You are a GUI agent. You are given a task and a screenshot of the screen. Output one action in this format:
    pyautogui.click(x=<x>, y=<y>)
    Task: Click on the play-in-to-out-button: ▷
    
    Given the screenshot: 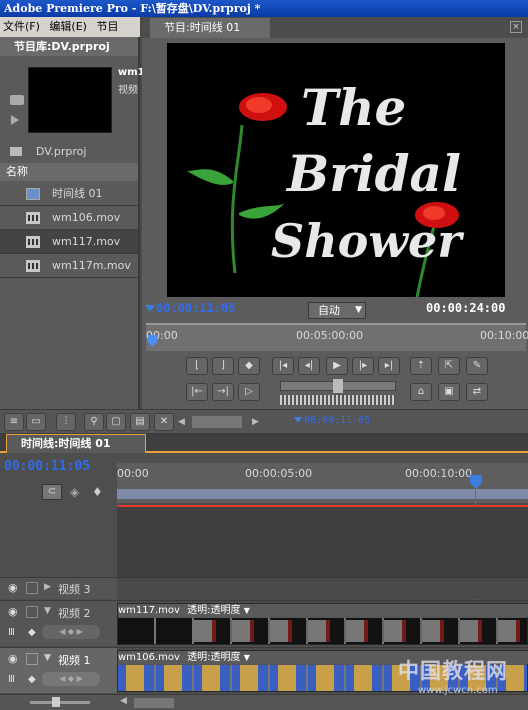 What is the action you would take?
    pyautogui.click(x=249, y=392)
    